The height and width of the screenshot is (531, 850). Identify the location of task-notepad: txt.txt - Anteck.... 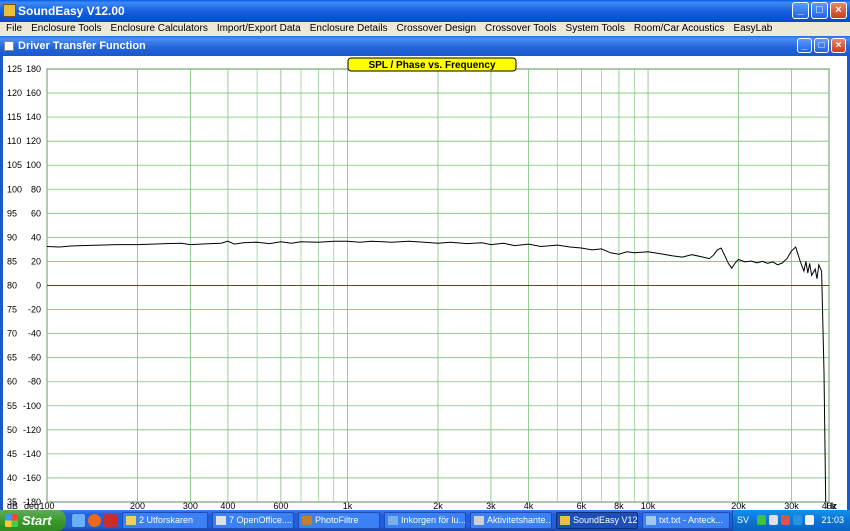
(686, 520).